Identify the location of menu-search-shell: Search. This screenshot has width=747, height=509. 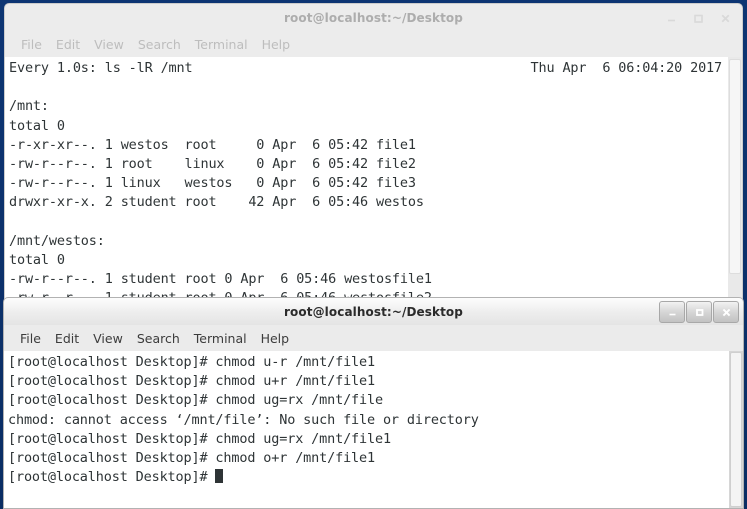
(158, 338).